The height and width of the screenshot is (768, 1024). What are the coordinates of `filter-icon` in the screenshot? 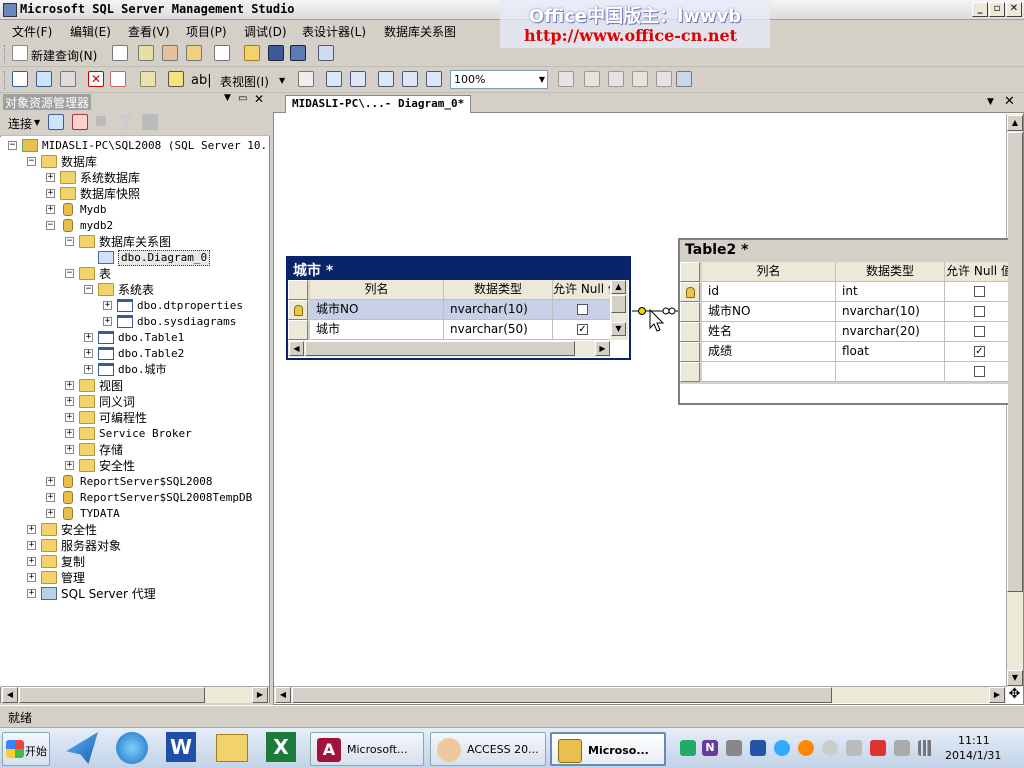 It's located at (126, 122).